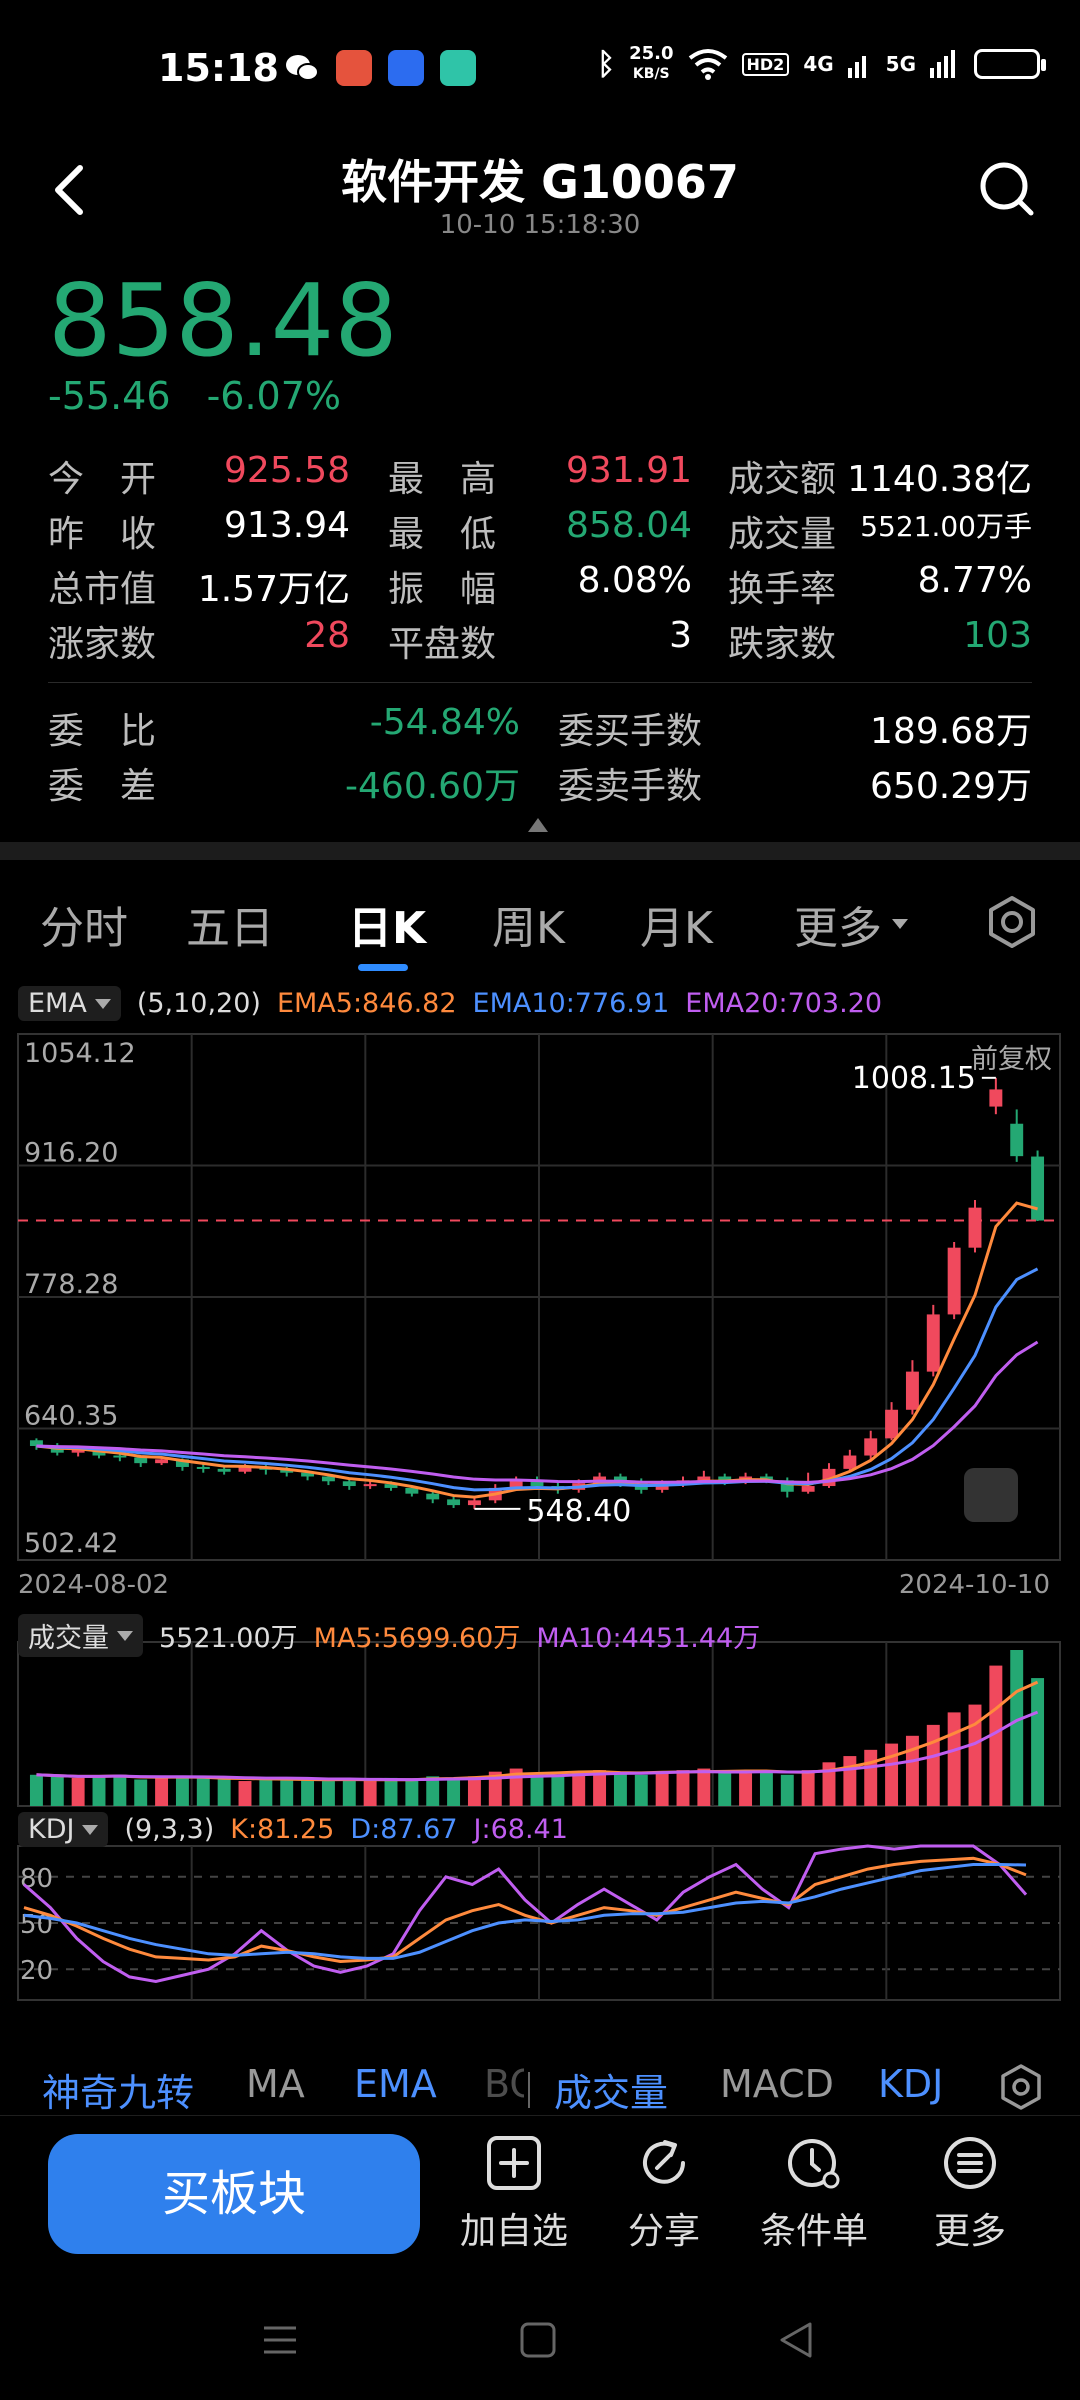 The image size is (1080, 2400). What do you see at coordinates (69, 1003) in the screenshot?
I see `main-indicator-selector: EMA` at bounding box center [69, 1003].